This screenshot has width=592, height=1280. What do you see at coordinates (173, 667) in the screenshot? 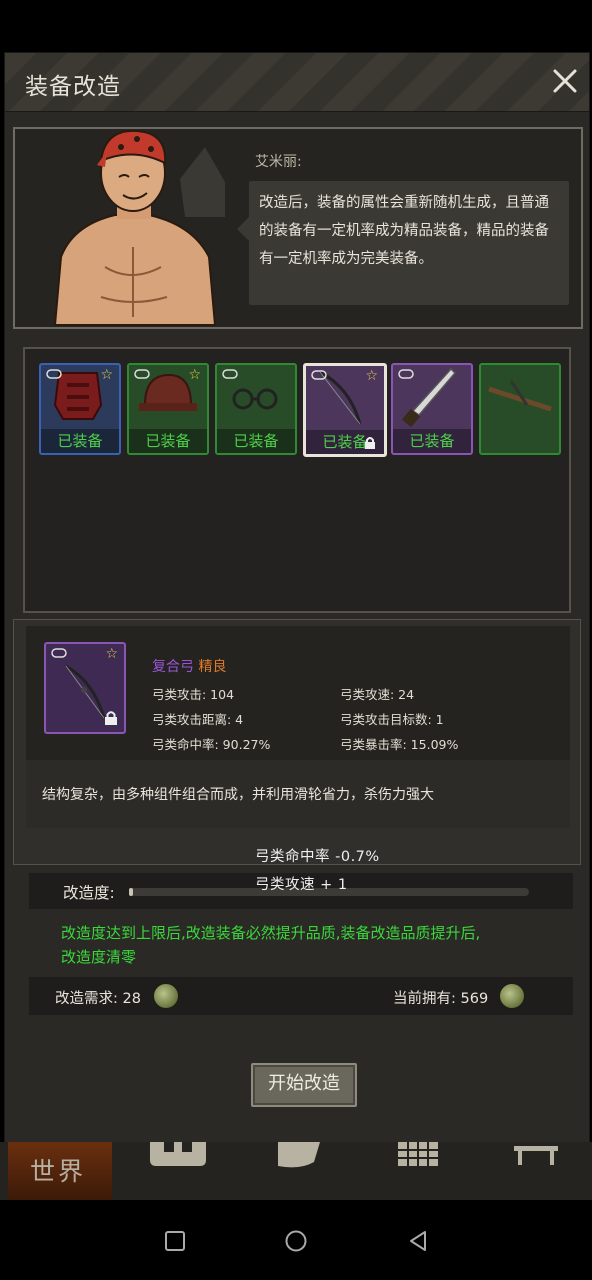
I see `item-name-text: 复合弓` at bounding box center [173, 667].